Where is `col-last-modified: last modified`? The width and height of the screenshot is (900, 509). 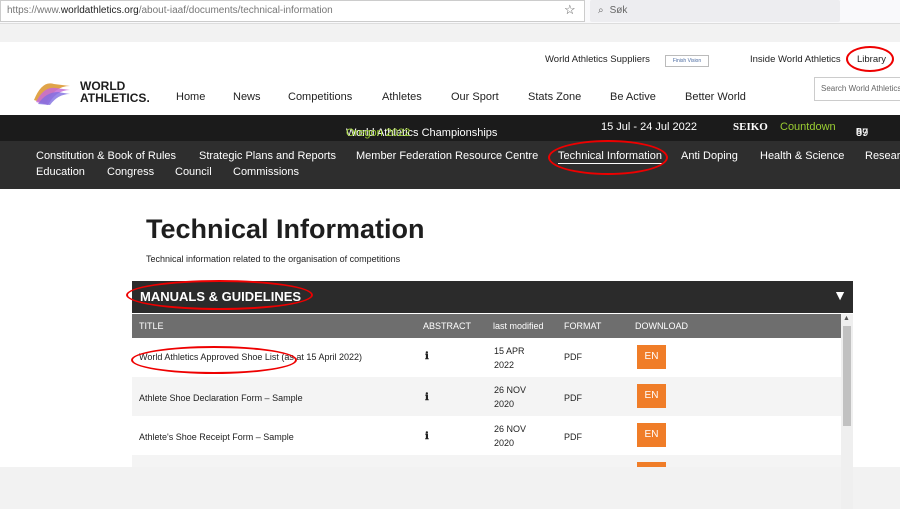
col-last-modified: last modified is located at coordinates (518, 326).